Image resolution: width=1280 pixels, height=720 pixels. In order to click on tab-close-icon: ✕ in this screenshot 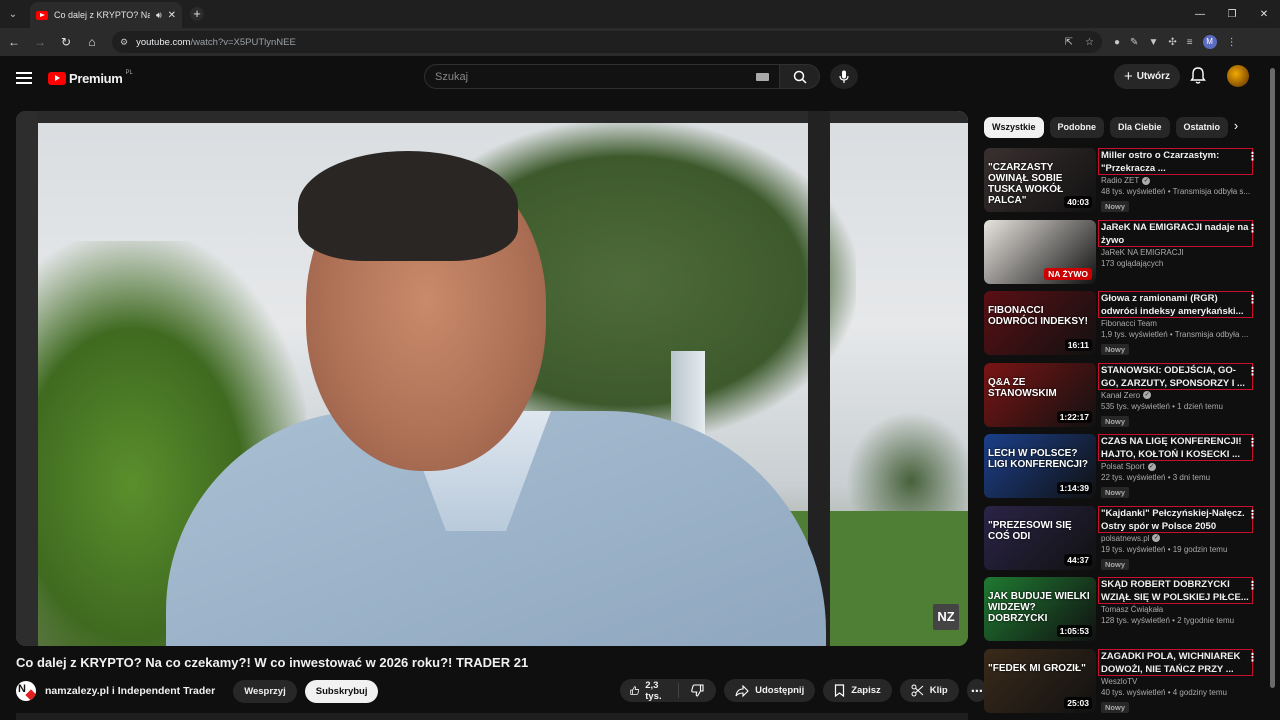, I will do `click(172, 15)`.